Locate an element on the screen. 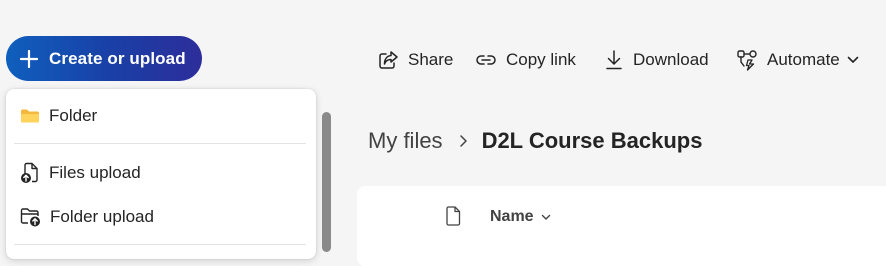 The image size is (886, 266). share-button: Share is located at coordinates (415, 60).